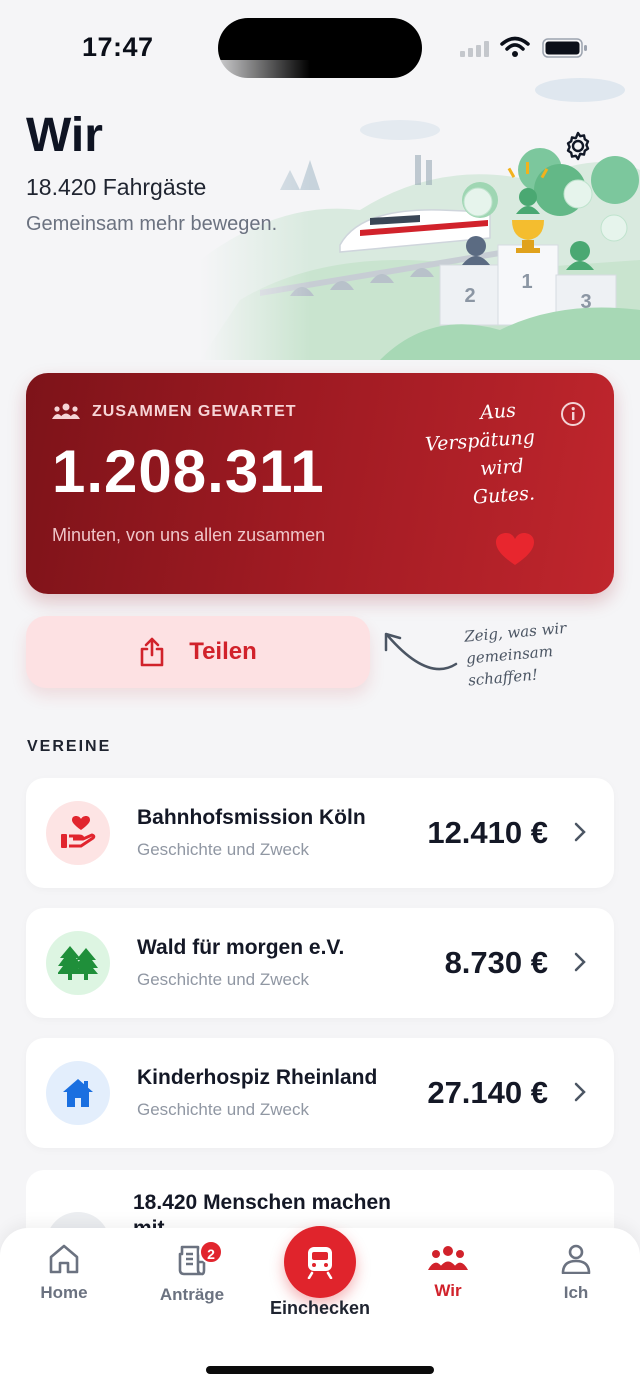  What do you see at coordinates (420, 210) in the screenshot?
I see `hero-illustration: 2 1 3` at bounding box center [420, 210].